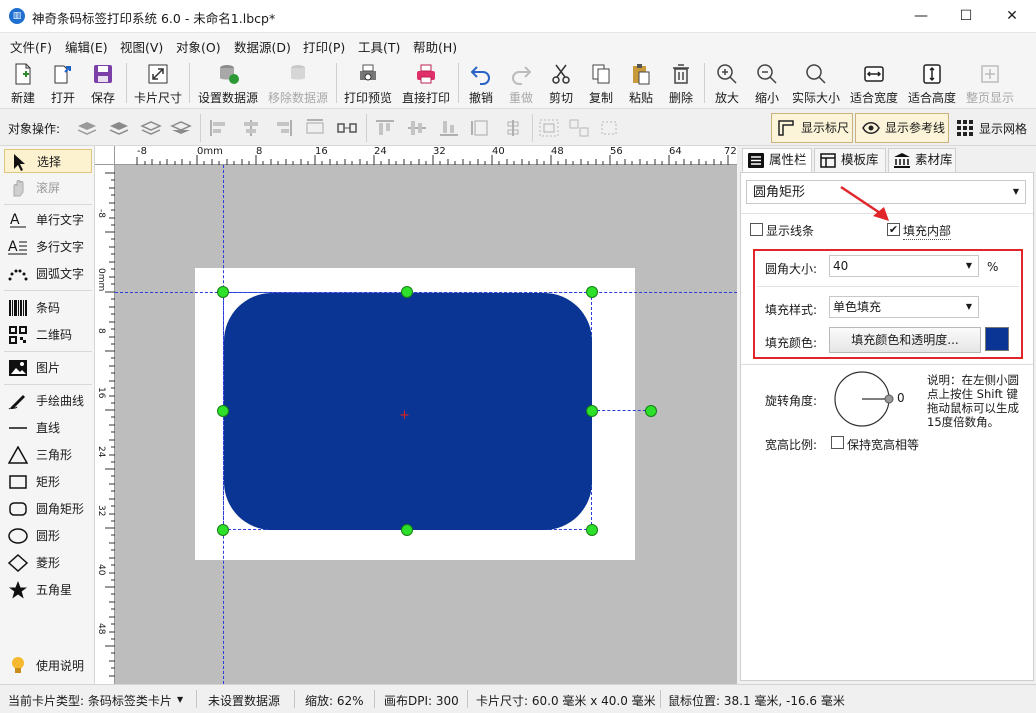 This screenshot has height=713, width=1036. Describe the element at coordinates (251, 128) in the screenshot. I see `align-center-icon` at that location.